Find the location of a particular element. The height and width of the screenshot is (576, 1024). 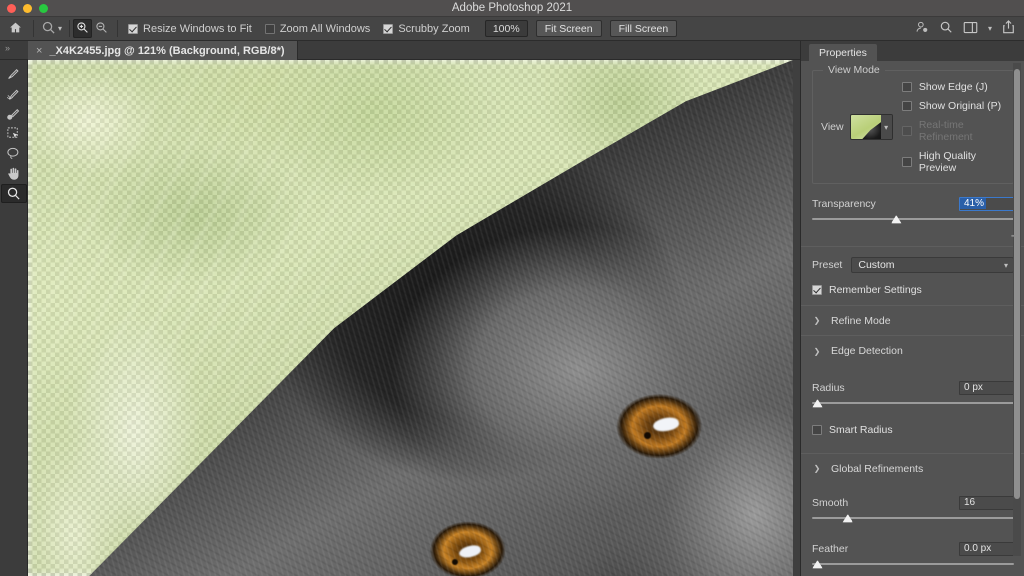

tool-brush is located at coordinates (14, 113).